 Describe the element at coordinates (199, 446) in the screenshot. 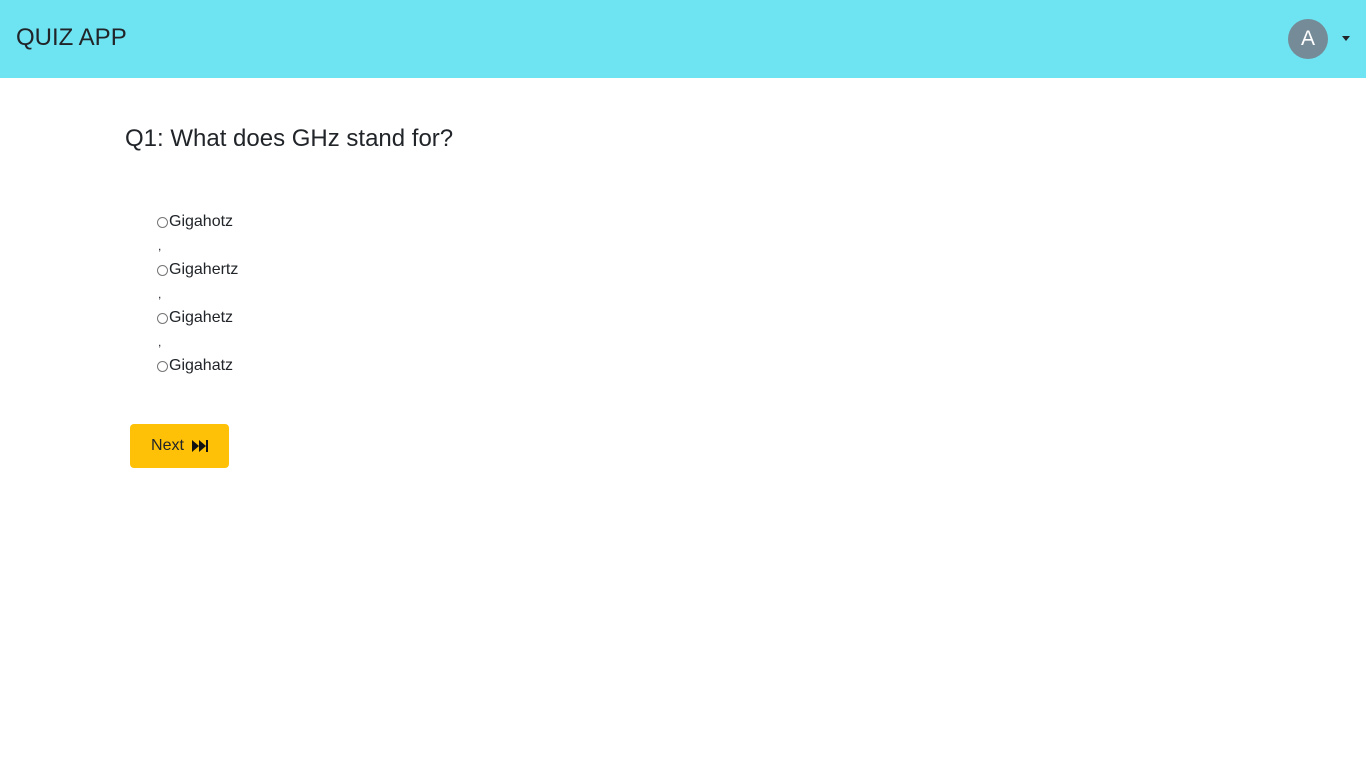

I see `fast-forward-icon` at that location.